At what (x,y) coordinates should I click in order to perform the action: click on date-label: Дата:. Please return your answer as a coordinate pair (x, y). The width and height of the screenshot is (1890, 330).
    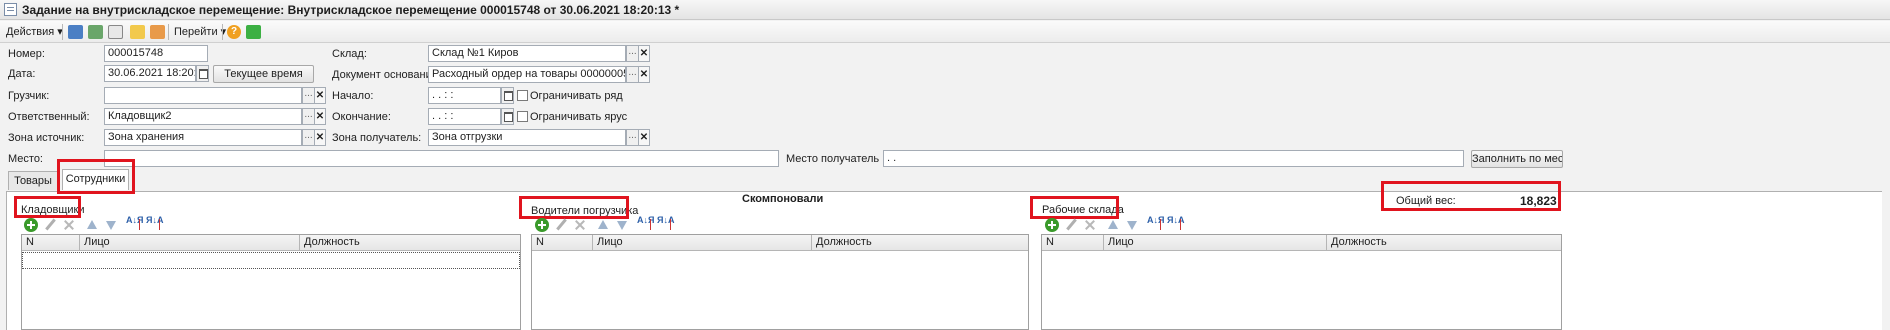
    Looking at the image, I should click on (22, 74).